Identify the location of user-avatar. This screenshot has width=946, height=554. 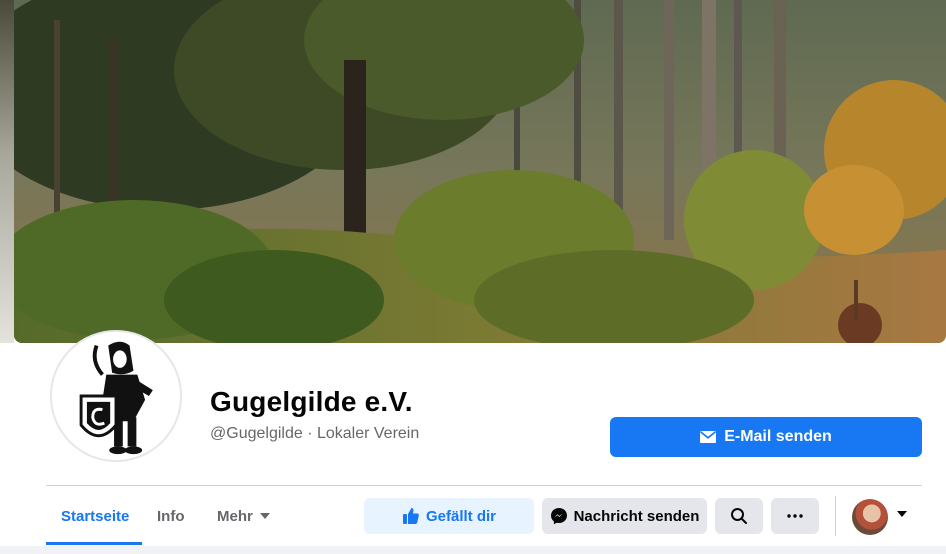
(870, 517).